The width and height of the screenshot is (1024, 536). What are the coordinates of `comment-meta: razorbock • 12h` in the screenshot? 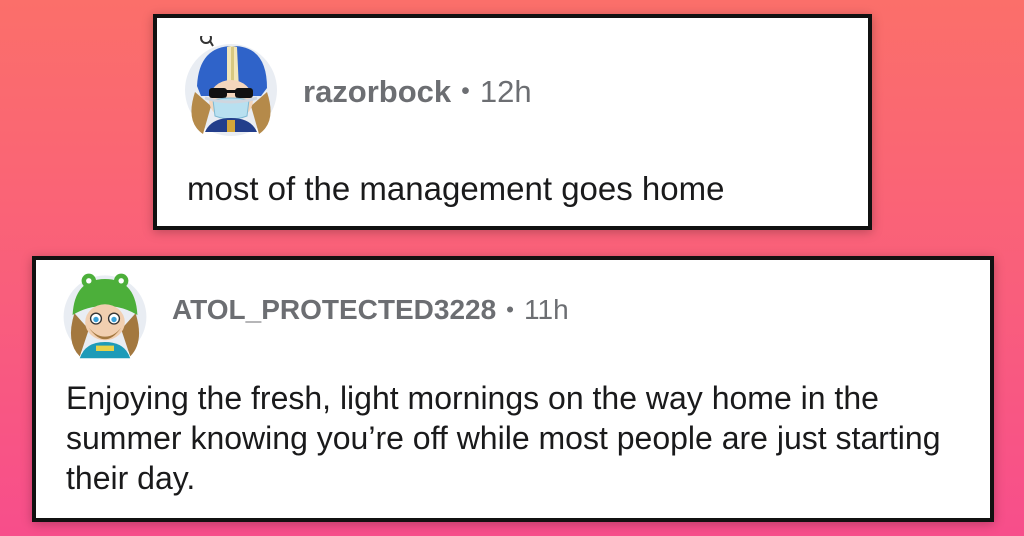 It's located at (417, 92).